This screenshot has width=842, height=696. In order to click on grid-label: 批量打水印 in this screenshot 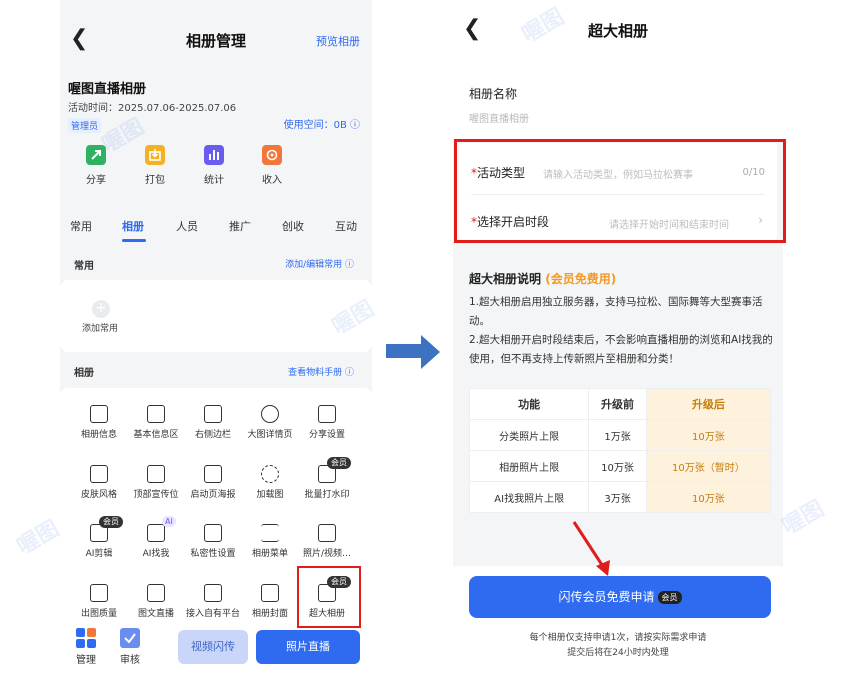, I will do `click(327, 495)`.